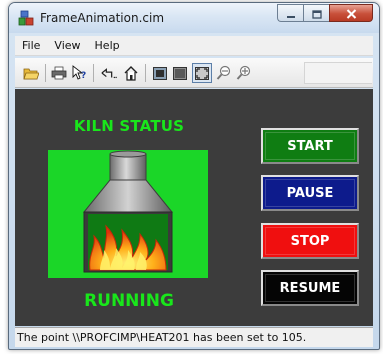 The image size is (383, 354). Describe the element at coordinates (109, 73) in the screenshot. I see `back-icon` at that location.